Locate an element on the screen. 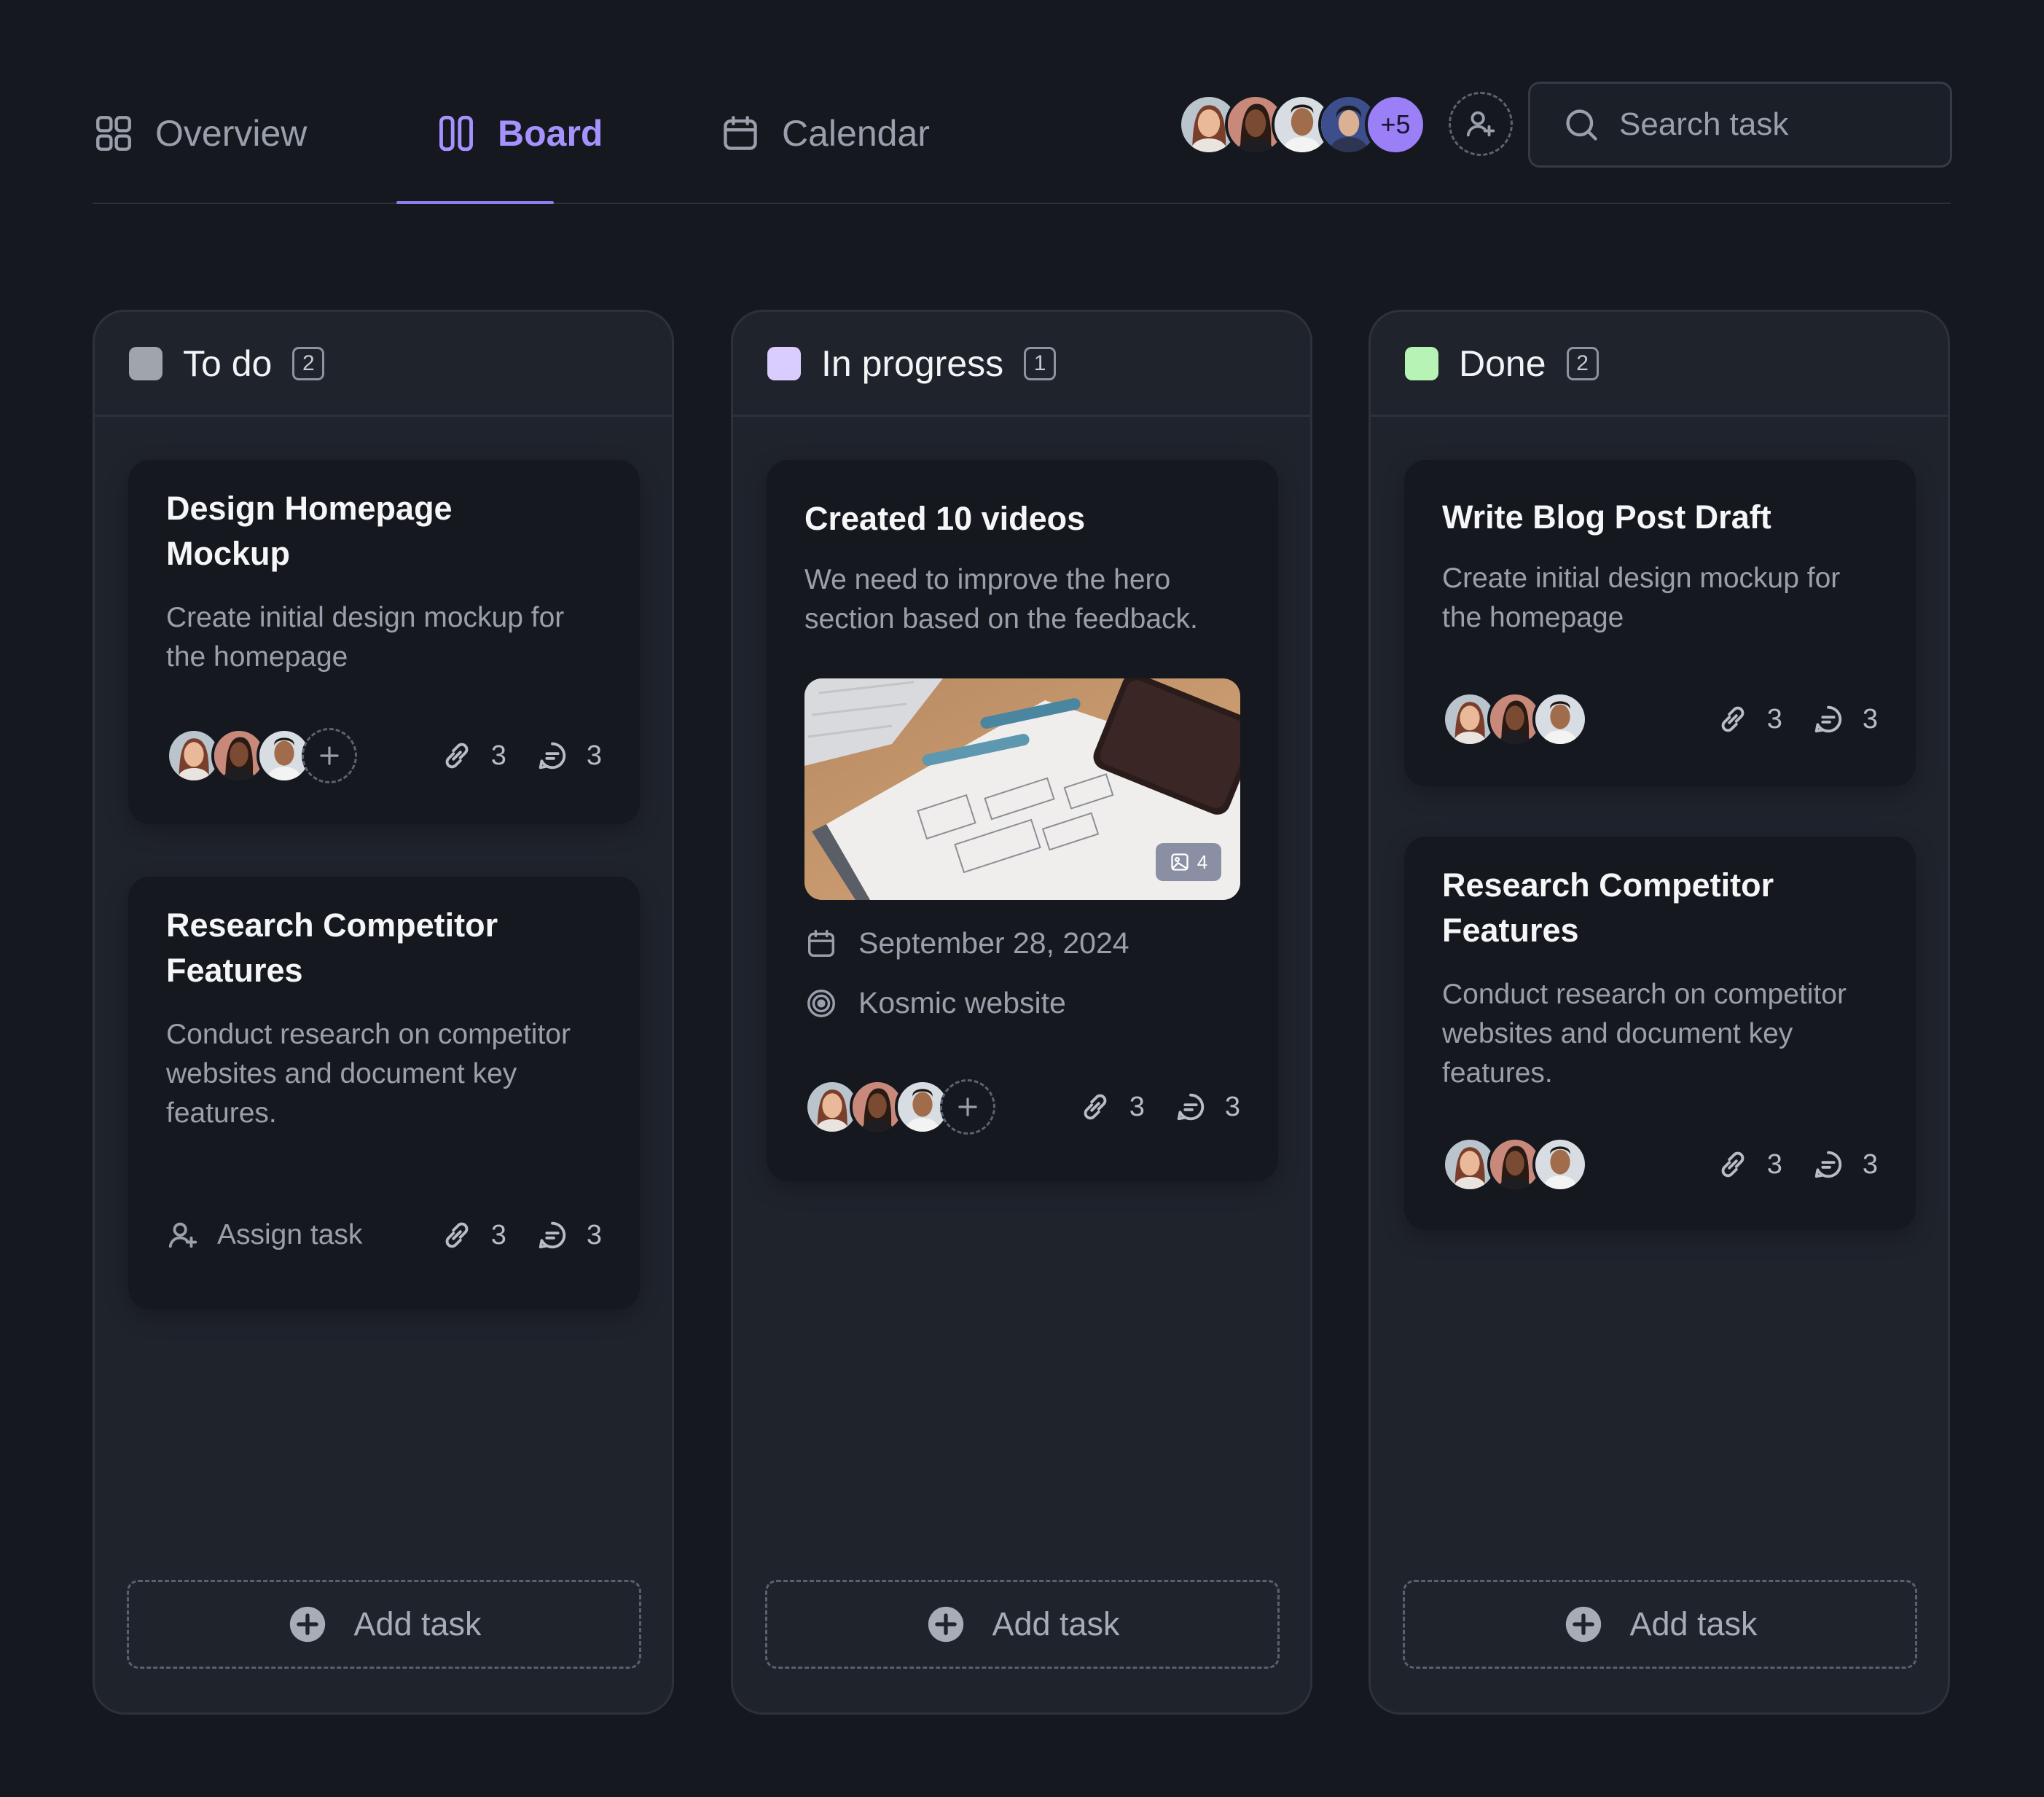 The width and height of the screenshot is (2044, 1797). image-icon is located at coordinates (1180, 862).